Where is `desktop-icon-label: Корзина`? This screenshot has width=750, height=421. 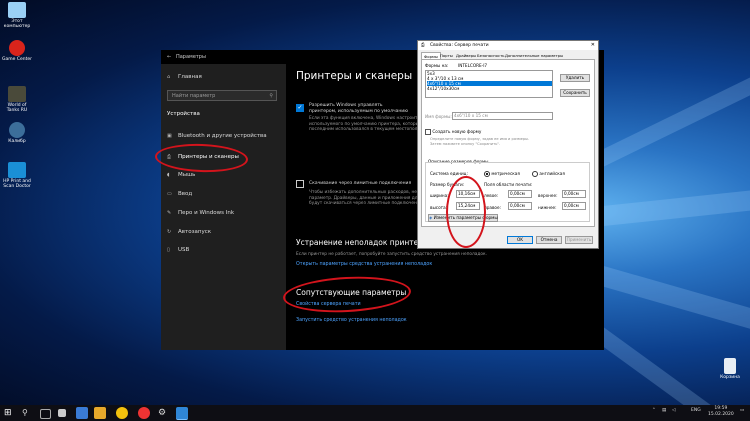
desktop-icon-label: Корзина is located at coordinates (730, 377).